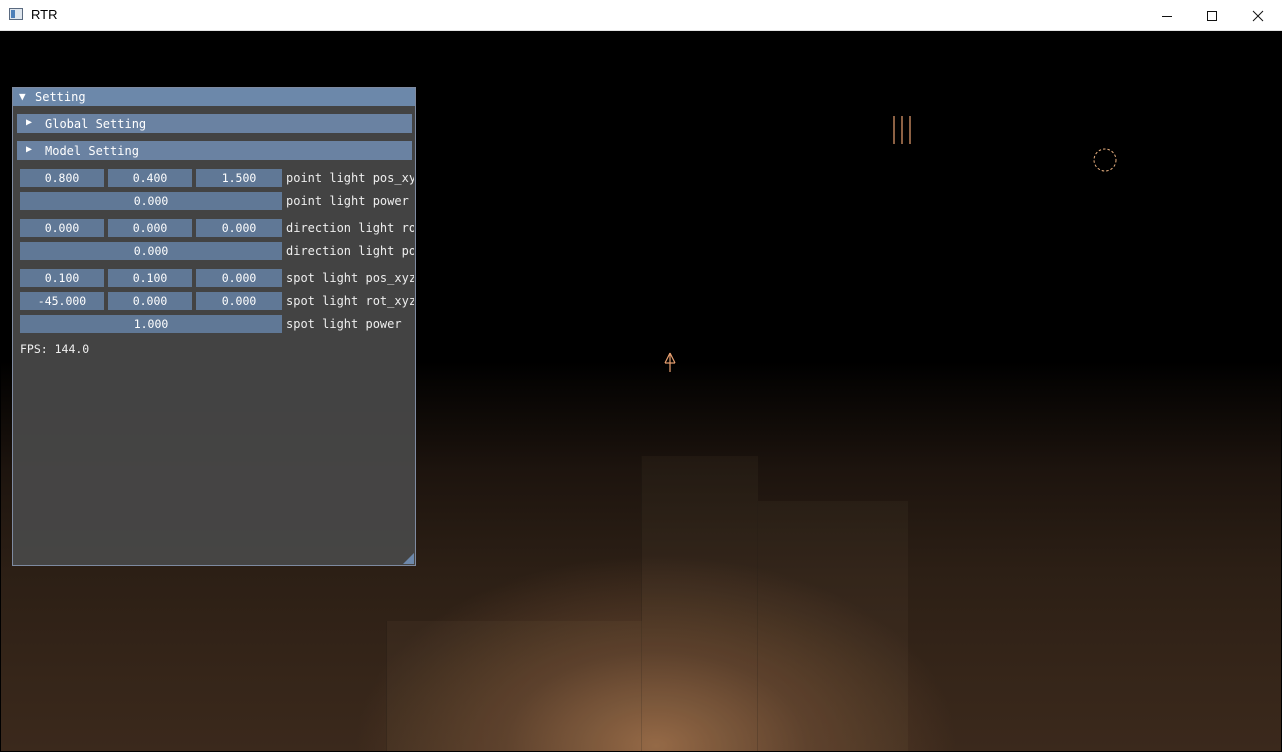  I want to click on maximize-button, so click(1212, 15).